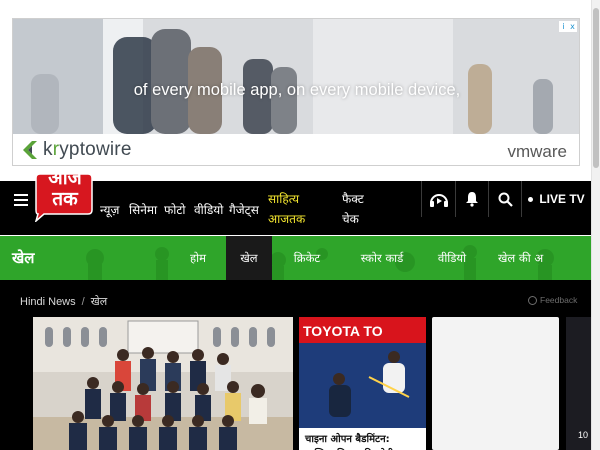 This screenshot has width=600, height=450. What do you see at coordinates (143, 209) in the screenshot?
I see `nav-cinema: सिनेमा` at bounding box center [143, 209].